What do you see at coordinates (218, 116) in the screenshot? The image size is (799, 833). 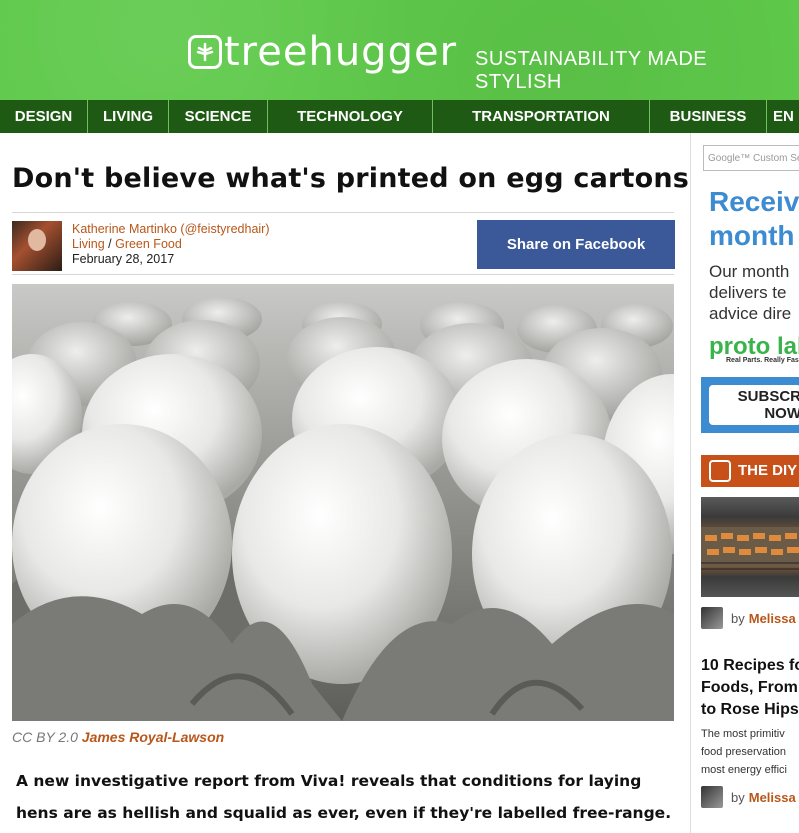 I see `nav-item-science: SCIENCE` at bounding box center [218, 116].